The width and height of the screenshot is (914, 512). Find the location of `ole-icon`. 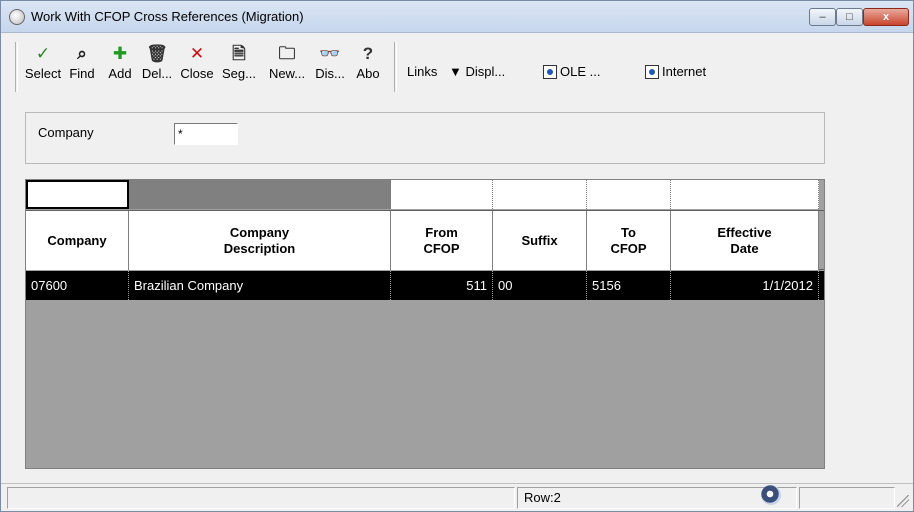

ole-icon is located at coordinates (550, 72).